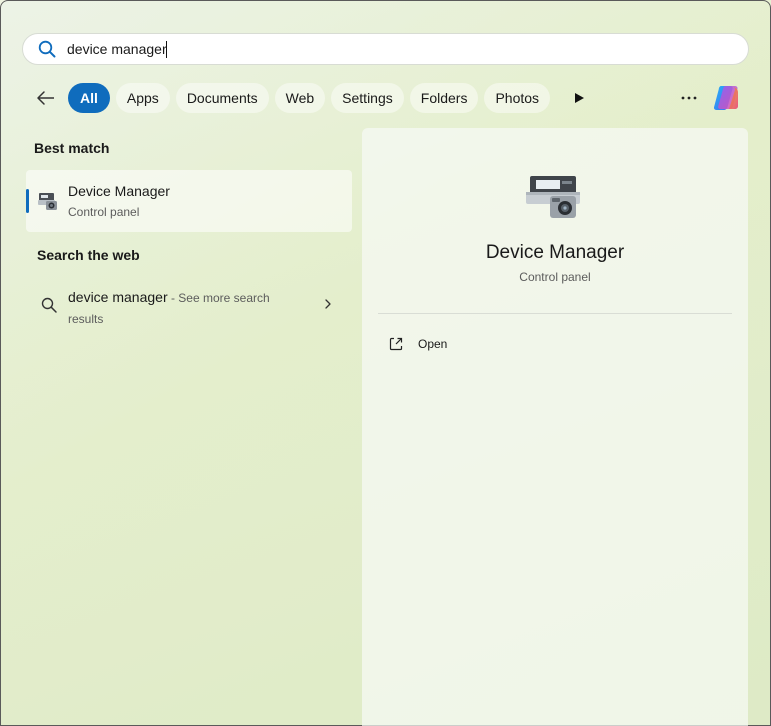 Image resolution: width=771 pixels, height=726 pixels. I want to click on preview-subtitle: Control panel, so click(555, 277).